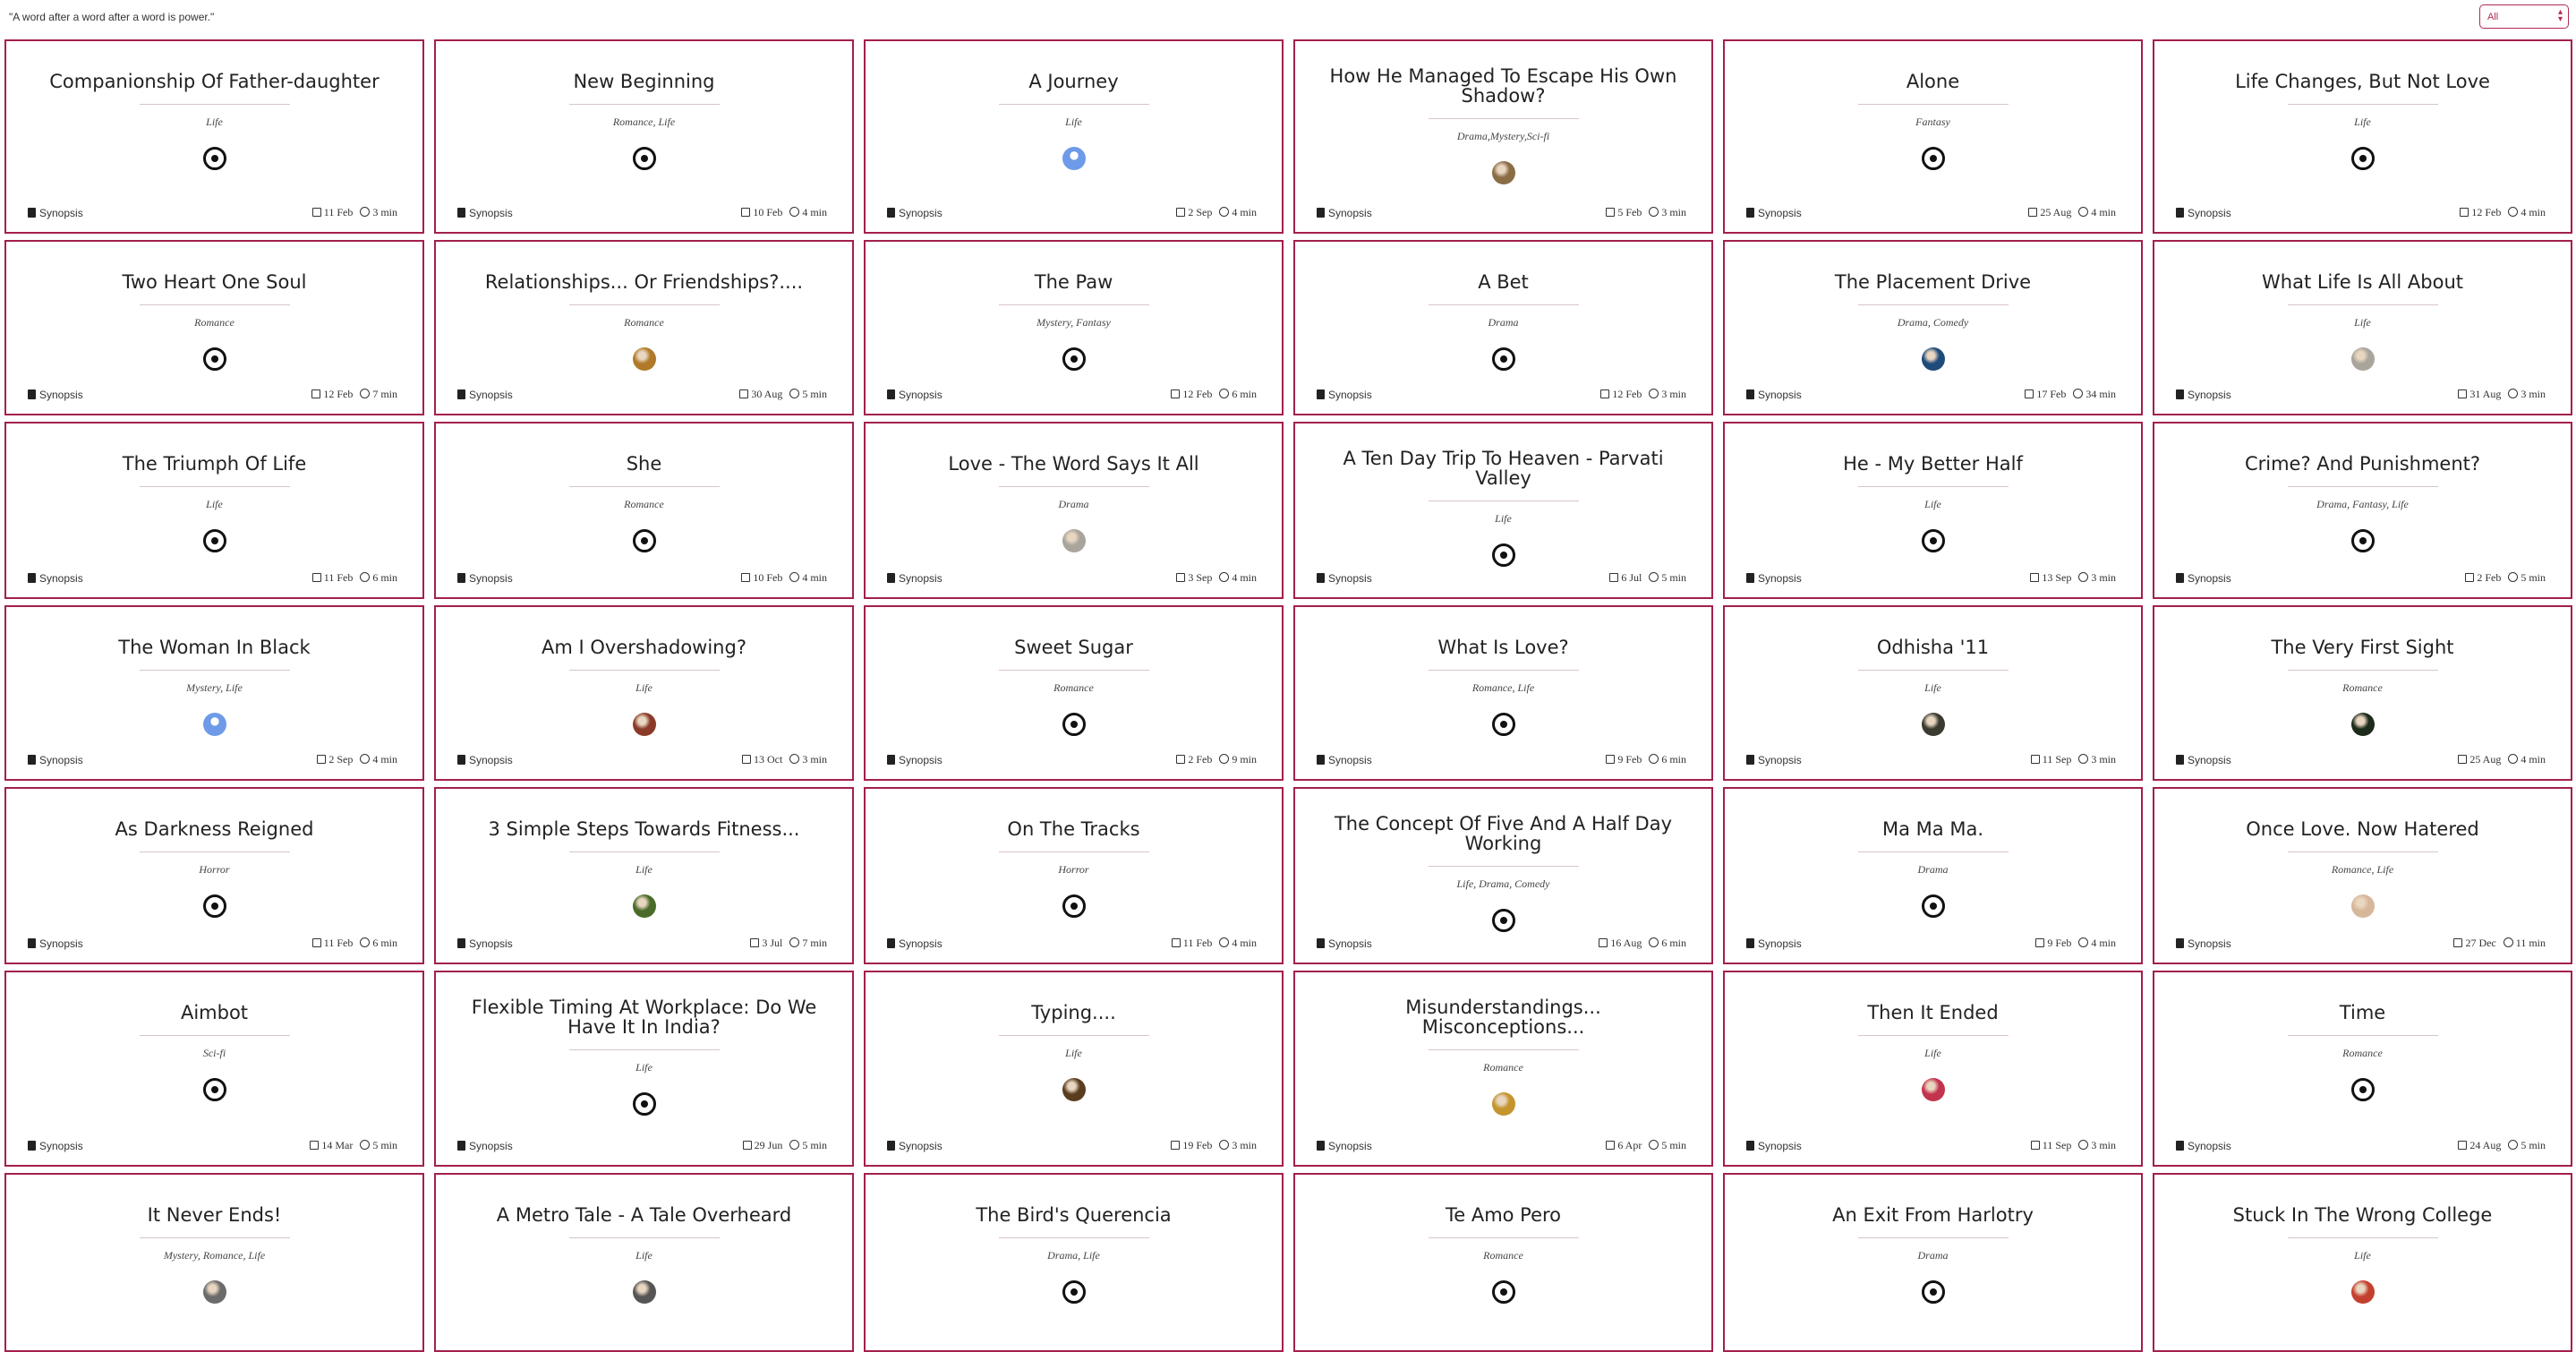  I want to click on story-card: The Bird's Querencia Drama, Life, so click(1074, 1262).